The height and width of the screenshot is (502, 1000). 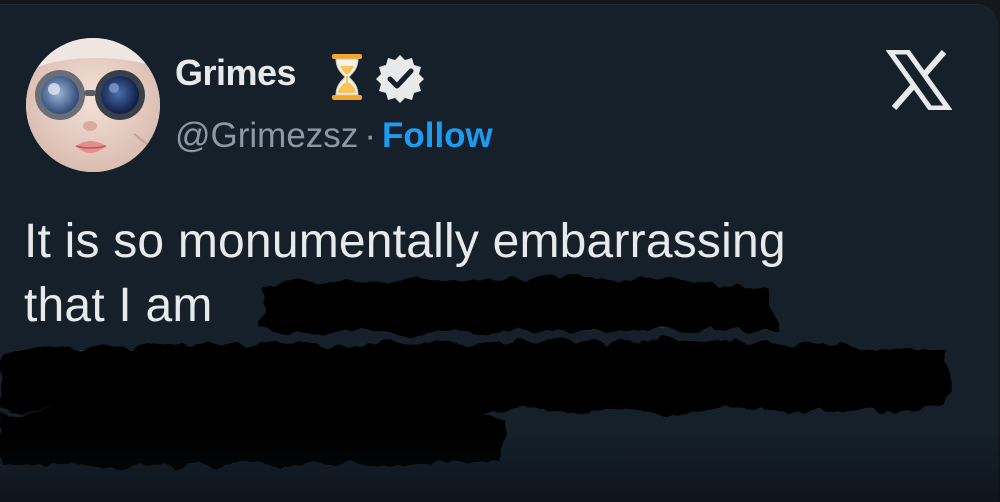 I want to click on handle-row: @Grimezsz · Follow, so click(x=334, y=136).